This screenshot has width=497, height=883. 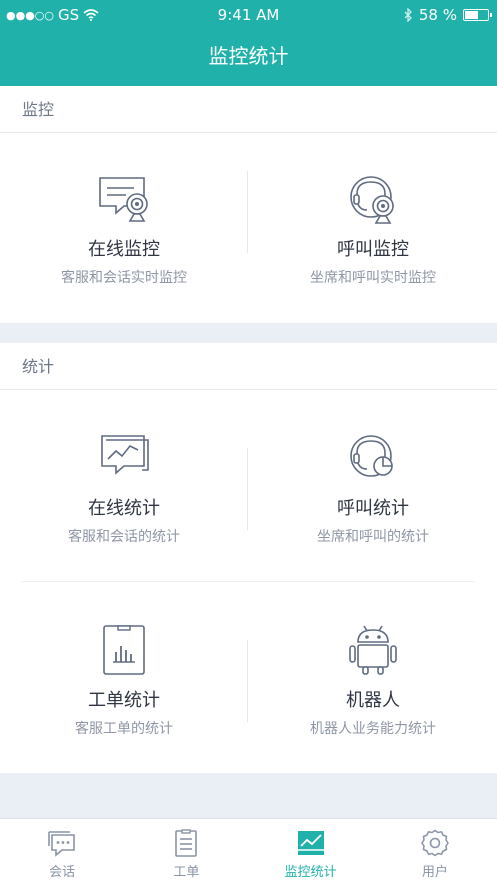 What do you see at coordinates (124, 700) in the screenshot?
I see `ticket-stats-title: 工单统计` at bounding box center [124, 700].